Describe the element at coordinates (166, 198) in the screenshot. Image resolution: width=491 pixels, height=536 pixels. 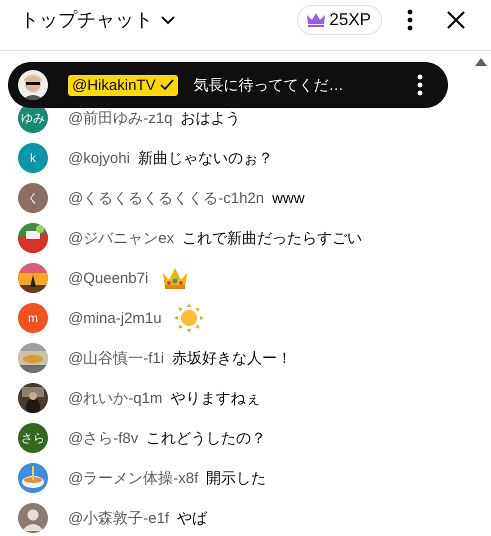
I see `author-name: @くるくるくるくくる-c1h2n` at that location.